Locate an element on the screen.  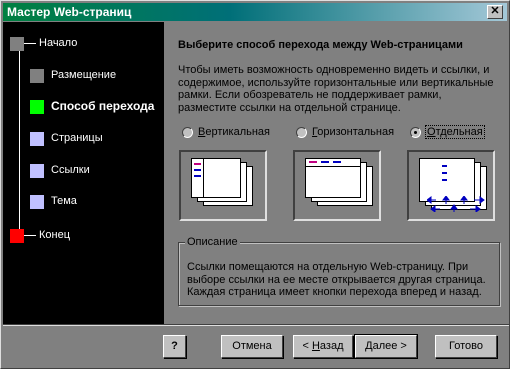
step-links: Ссылки is located at coordinates (84, 171).